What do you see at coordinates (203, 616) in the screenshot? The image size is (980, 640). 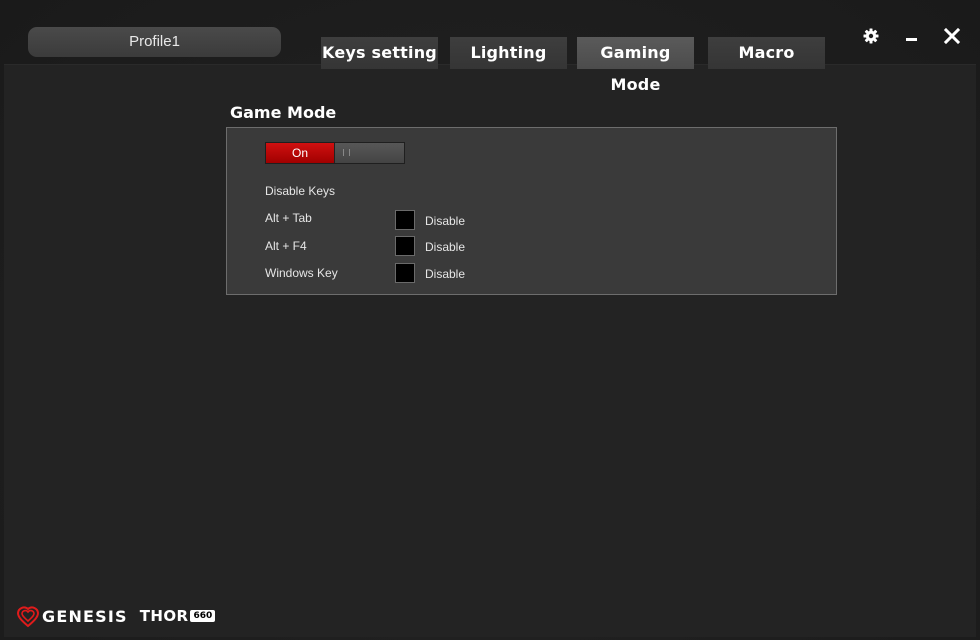 I see `model-badge: 660` at bounding box center [203, 616].